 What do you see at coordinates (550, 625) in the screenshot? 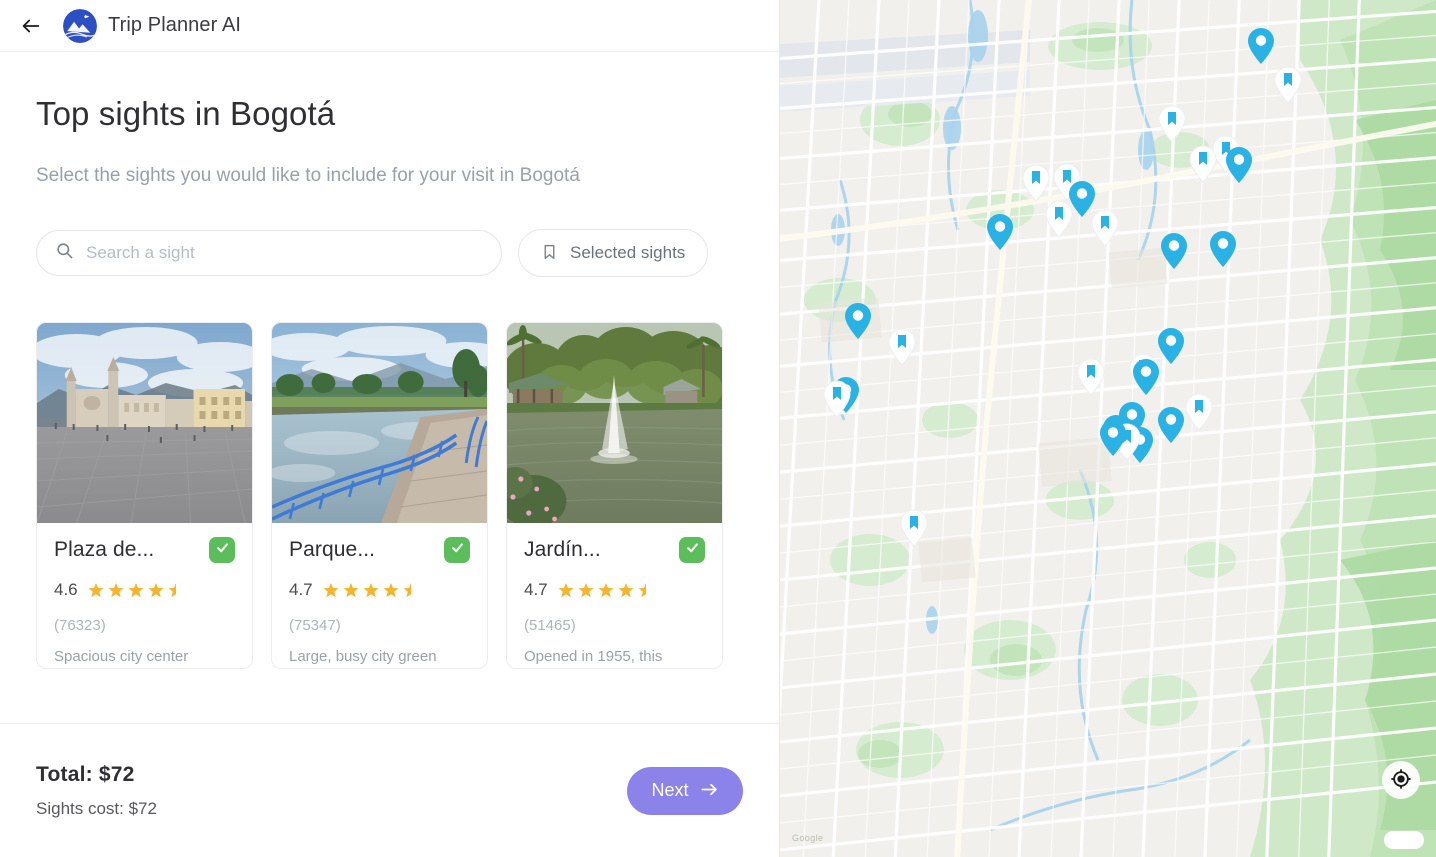
I see `sight-review-count: (51465)` at bounding box center [550, 625].